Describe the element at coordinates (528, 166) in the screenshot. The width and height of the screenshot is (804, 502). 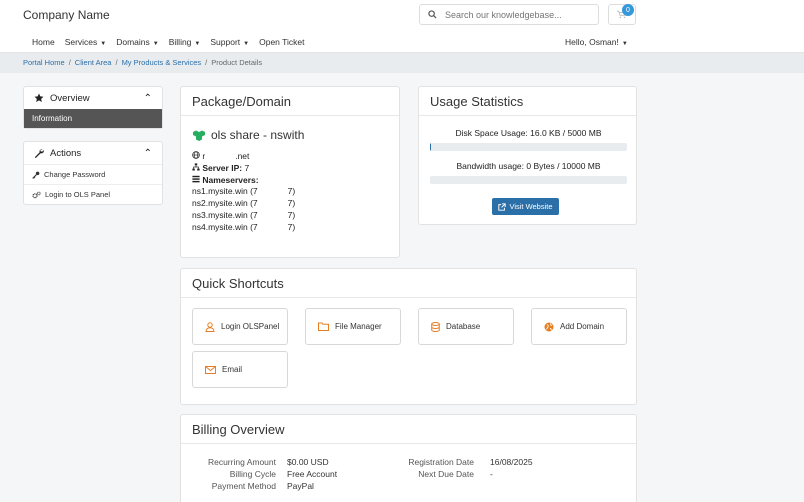
I see `bandwidth-usage-label: Bandwidth usage: 0 Bytes / 10000 MB` at that location.